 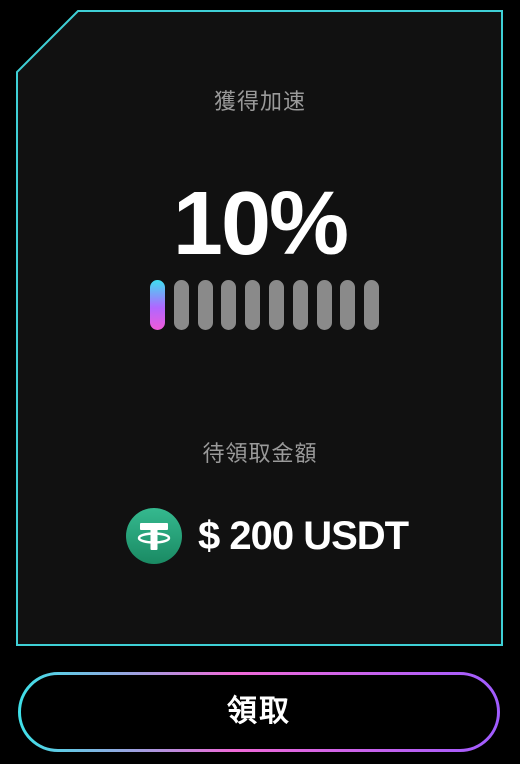 I want to click on claim-button: 領取, so click(x=259, y=712).